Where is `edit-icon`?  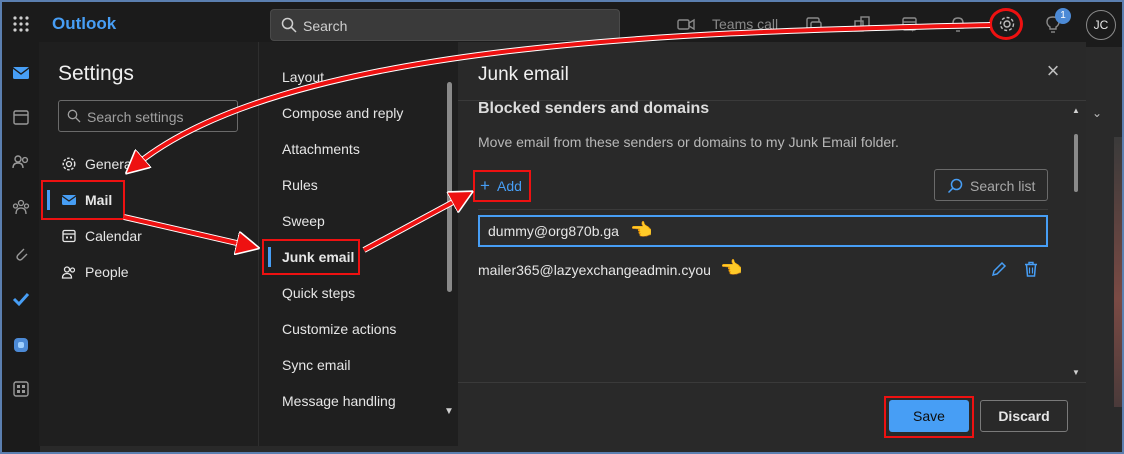 edit-icon is located at coordinates (999, 269).